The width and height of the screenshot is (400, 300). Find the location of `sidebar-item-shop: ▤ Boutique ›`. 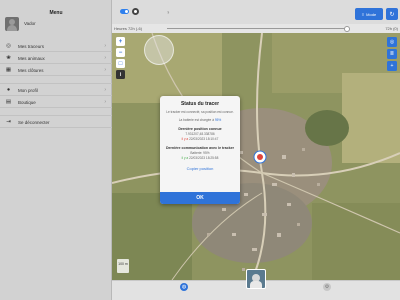

sidebar-item-shop: ▤ Boutique › is located at coordinates (56, 102).